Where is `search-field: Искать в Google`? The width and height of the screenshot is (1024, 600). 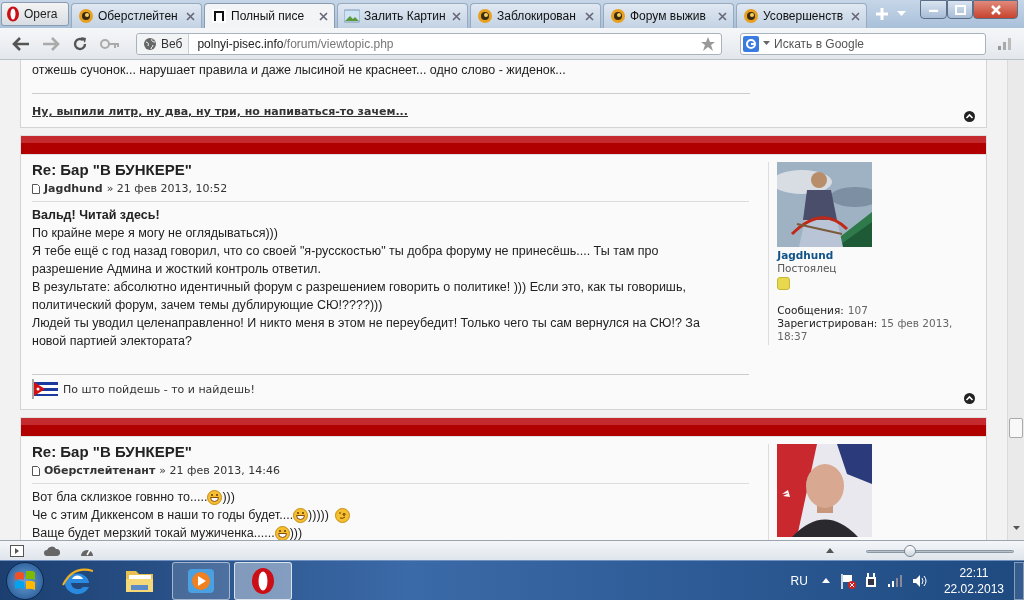 search-field: Искать в Google is located at coordinates (879, 43).